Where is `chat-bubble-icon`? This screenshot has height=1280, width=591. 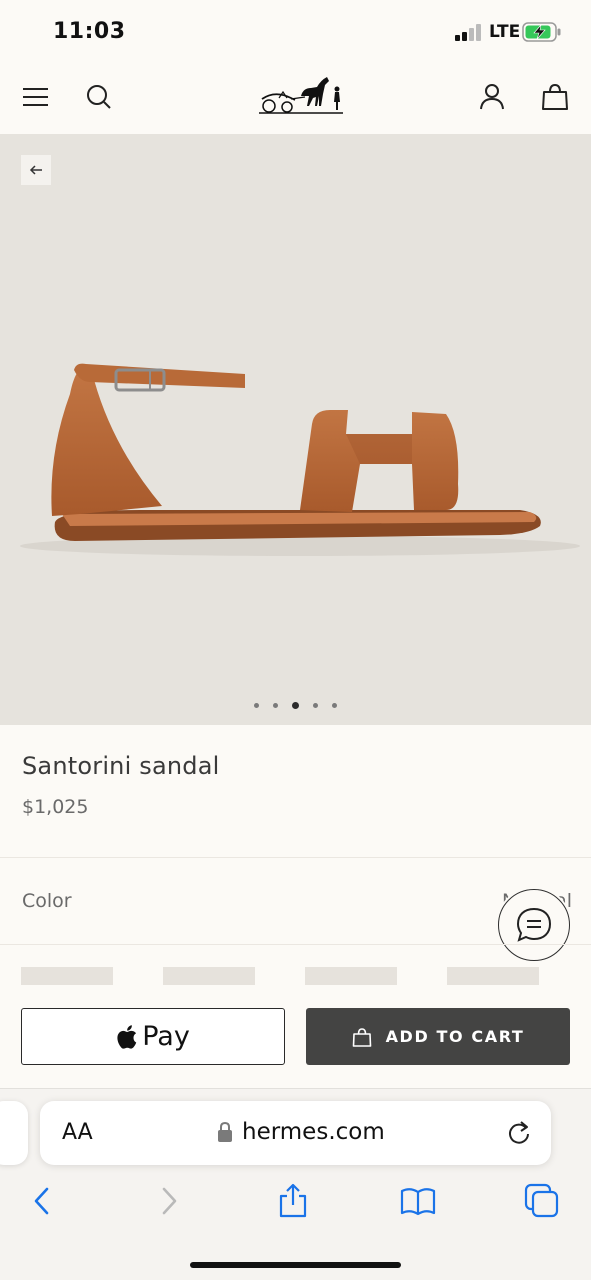 chat-bubble-icon is located at coordinates (534, 924).